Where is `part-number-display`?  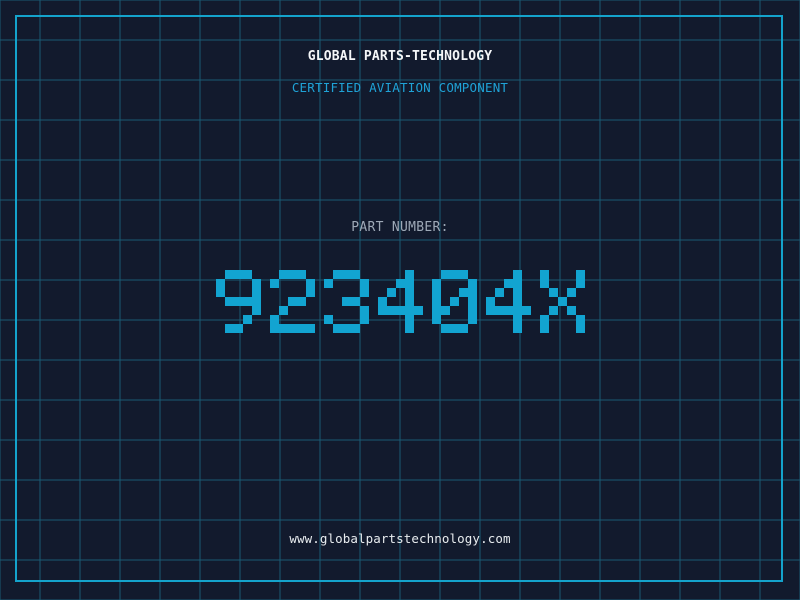 part-number-display is located at coordinates (400, 301).